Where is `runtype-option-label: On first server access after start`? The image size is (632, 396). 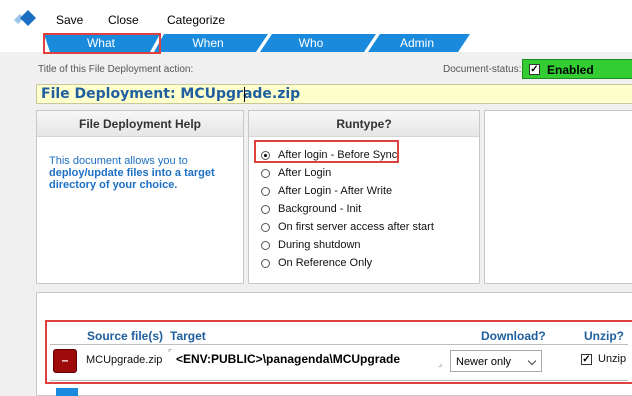 runtype-option-label: On first server access after start is located at coordinates (356, 227).